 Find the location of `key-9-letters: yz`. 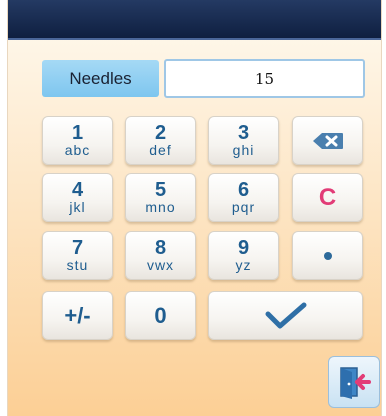

key-9-letters: yz is located at coordinates (243, 264).